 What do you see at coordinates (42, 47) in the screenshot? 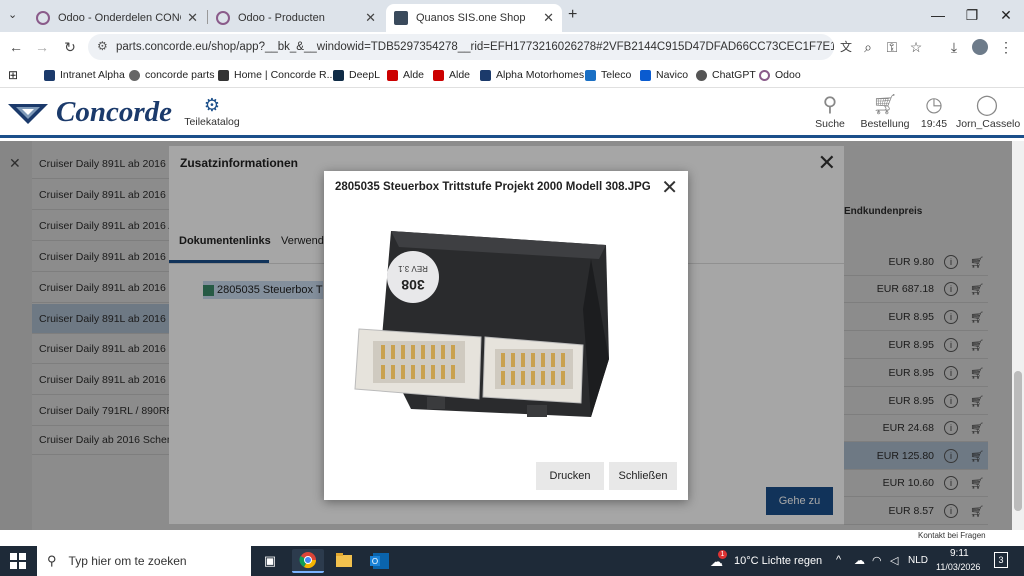
I see `forward-icon: →` at bounding box center [42, 47].